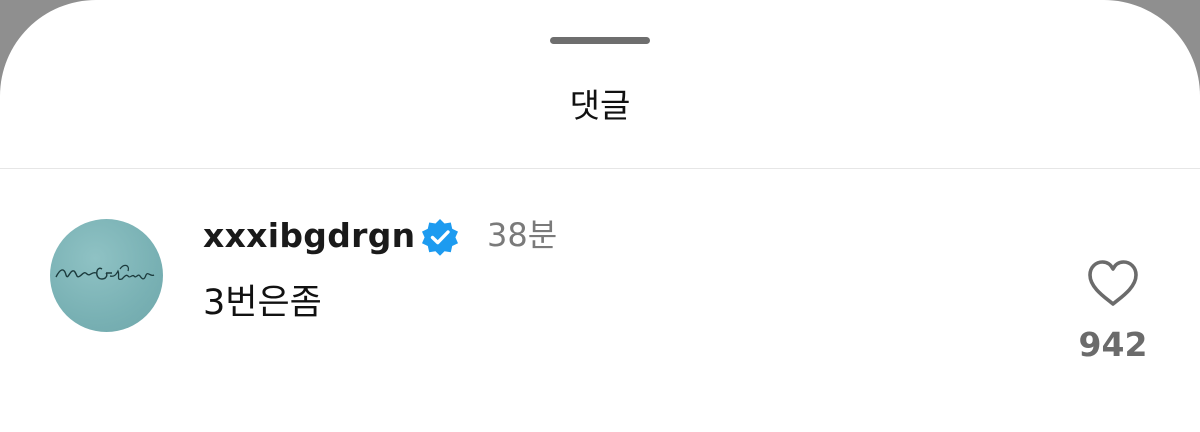 The height and width of the screenshot is (432, 1200). Describe the element at coordinates (600, 40) in the screenshot. I see `drag-handle` at that location.